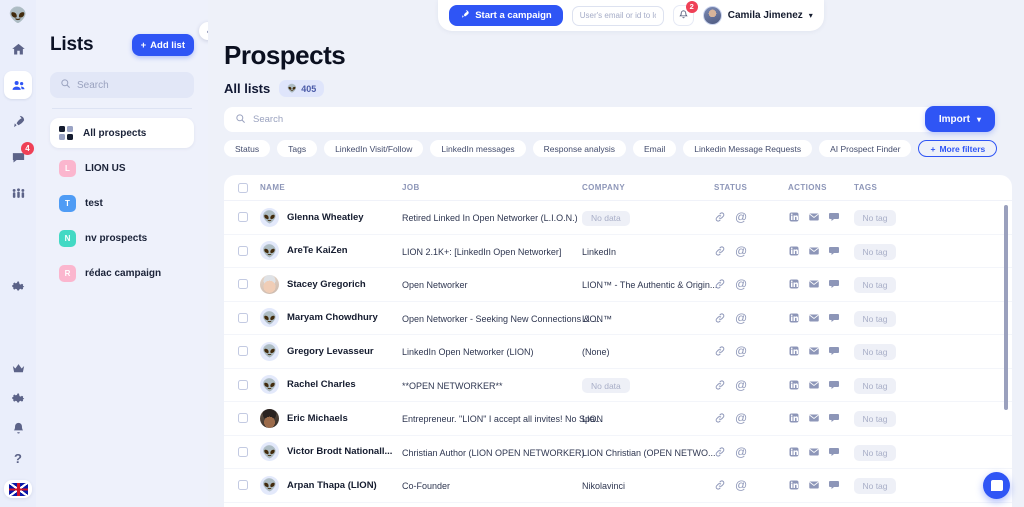  Describe the element at coordinates (374, 148) in the screenshot. I see `filter-chip-linkedin-visit: LinkedIn Visit/Follow` at that location.